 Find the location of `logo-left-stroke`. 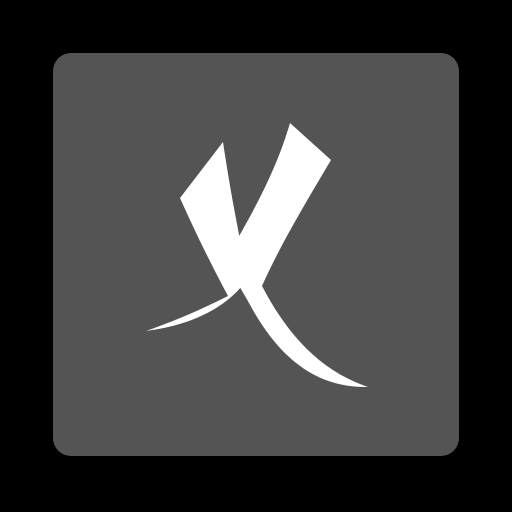

logo-left-stroke is located at coordinates (197, 236).